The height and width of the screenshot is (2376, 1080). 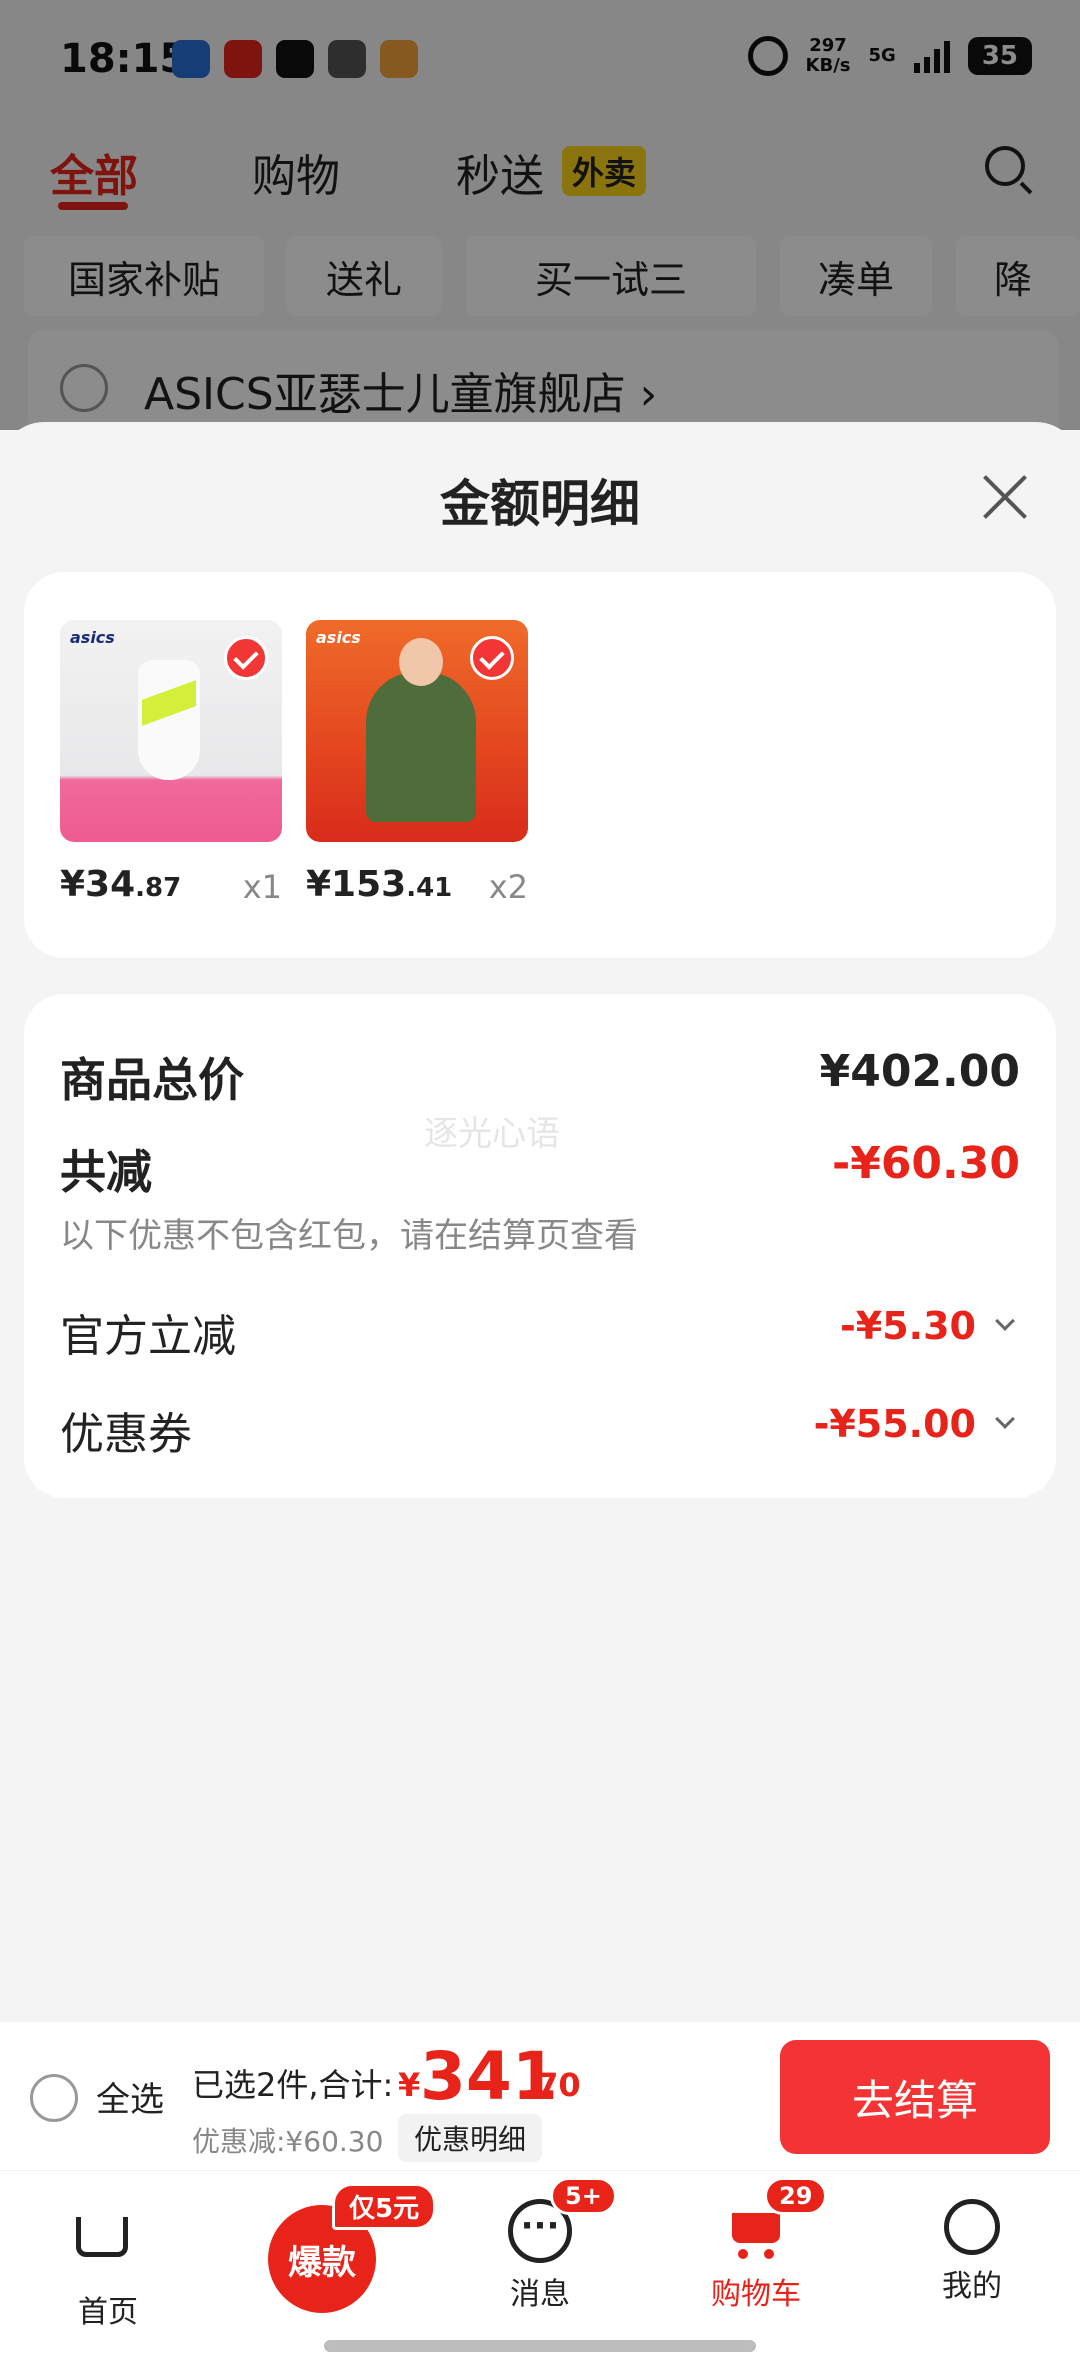 I want to click on nav-home-label: 首页, so click(x=108, y=2312).